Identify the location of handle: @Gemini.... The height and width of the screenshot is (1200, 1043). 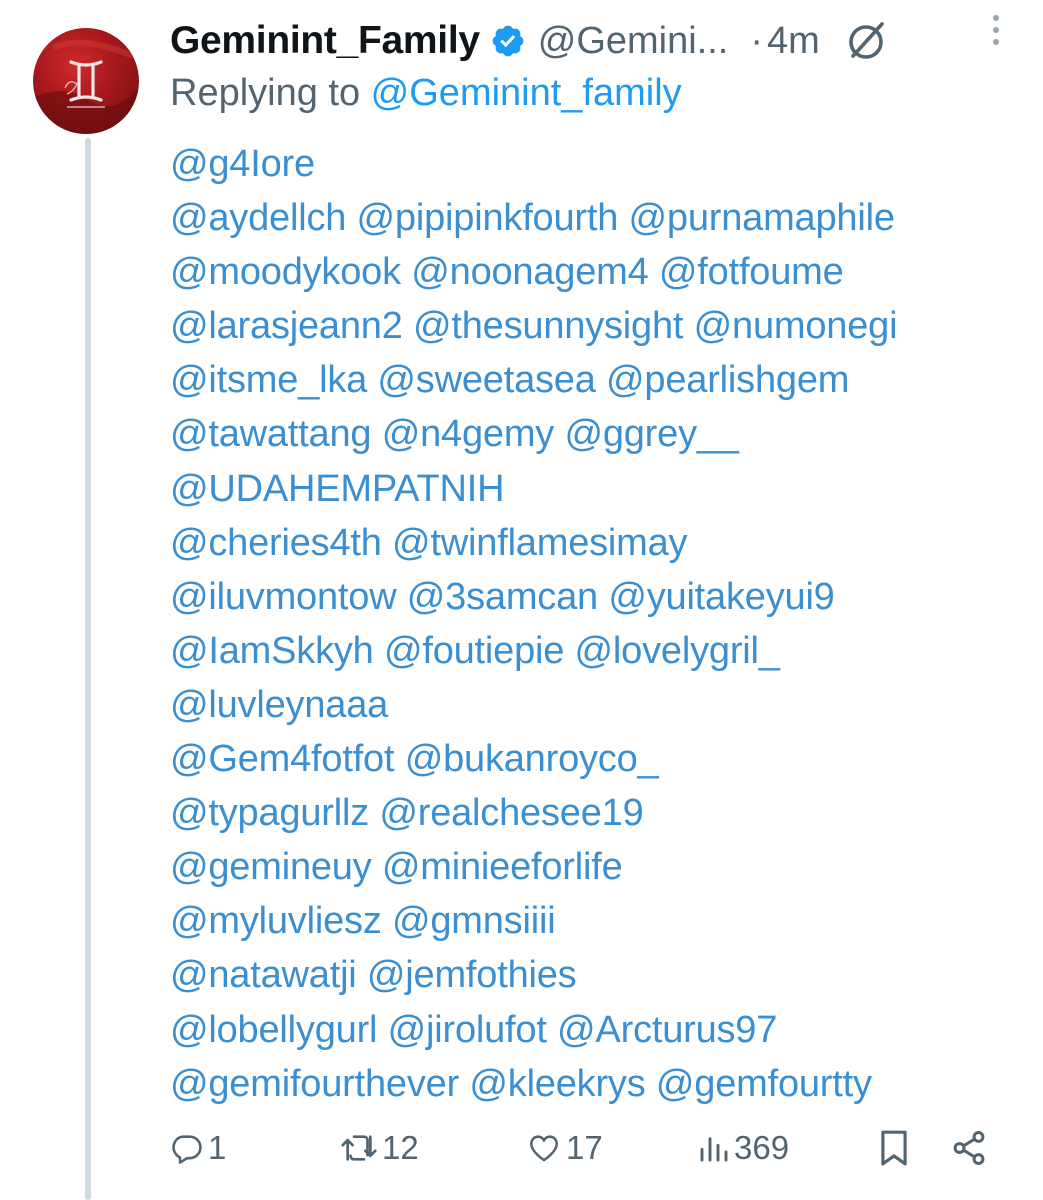
(633, 41).